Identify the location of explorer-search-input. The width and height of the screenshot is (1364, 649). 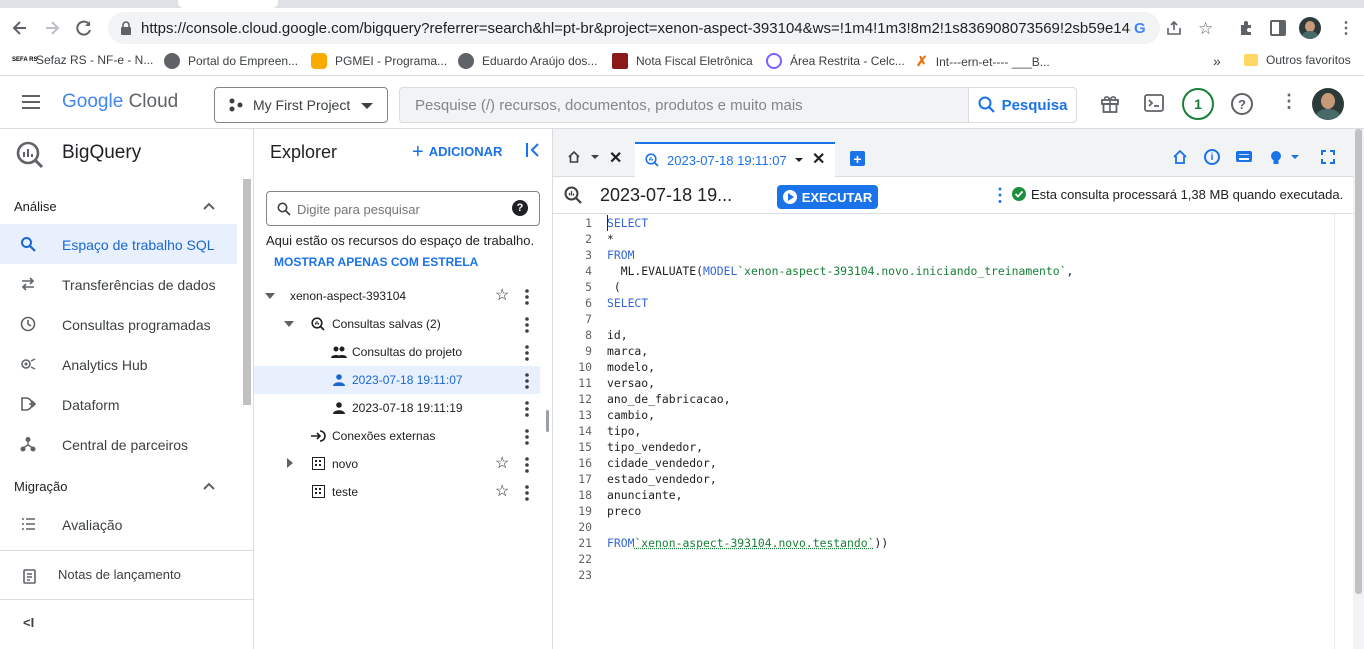
(397, 209).